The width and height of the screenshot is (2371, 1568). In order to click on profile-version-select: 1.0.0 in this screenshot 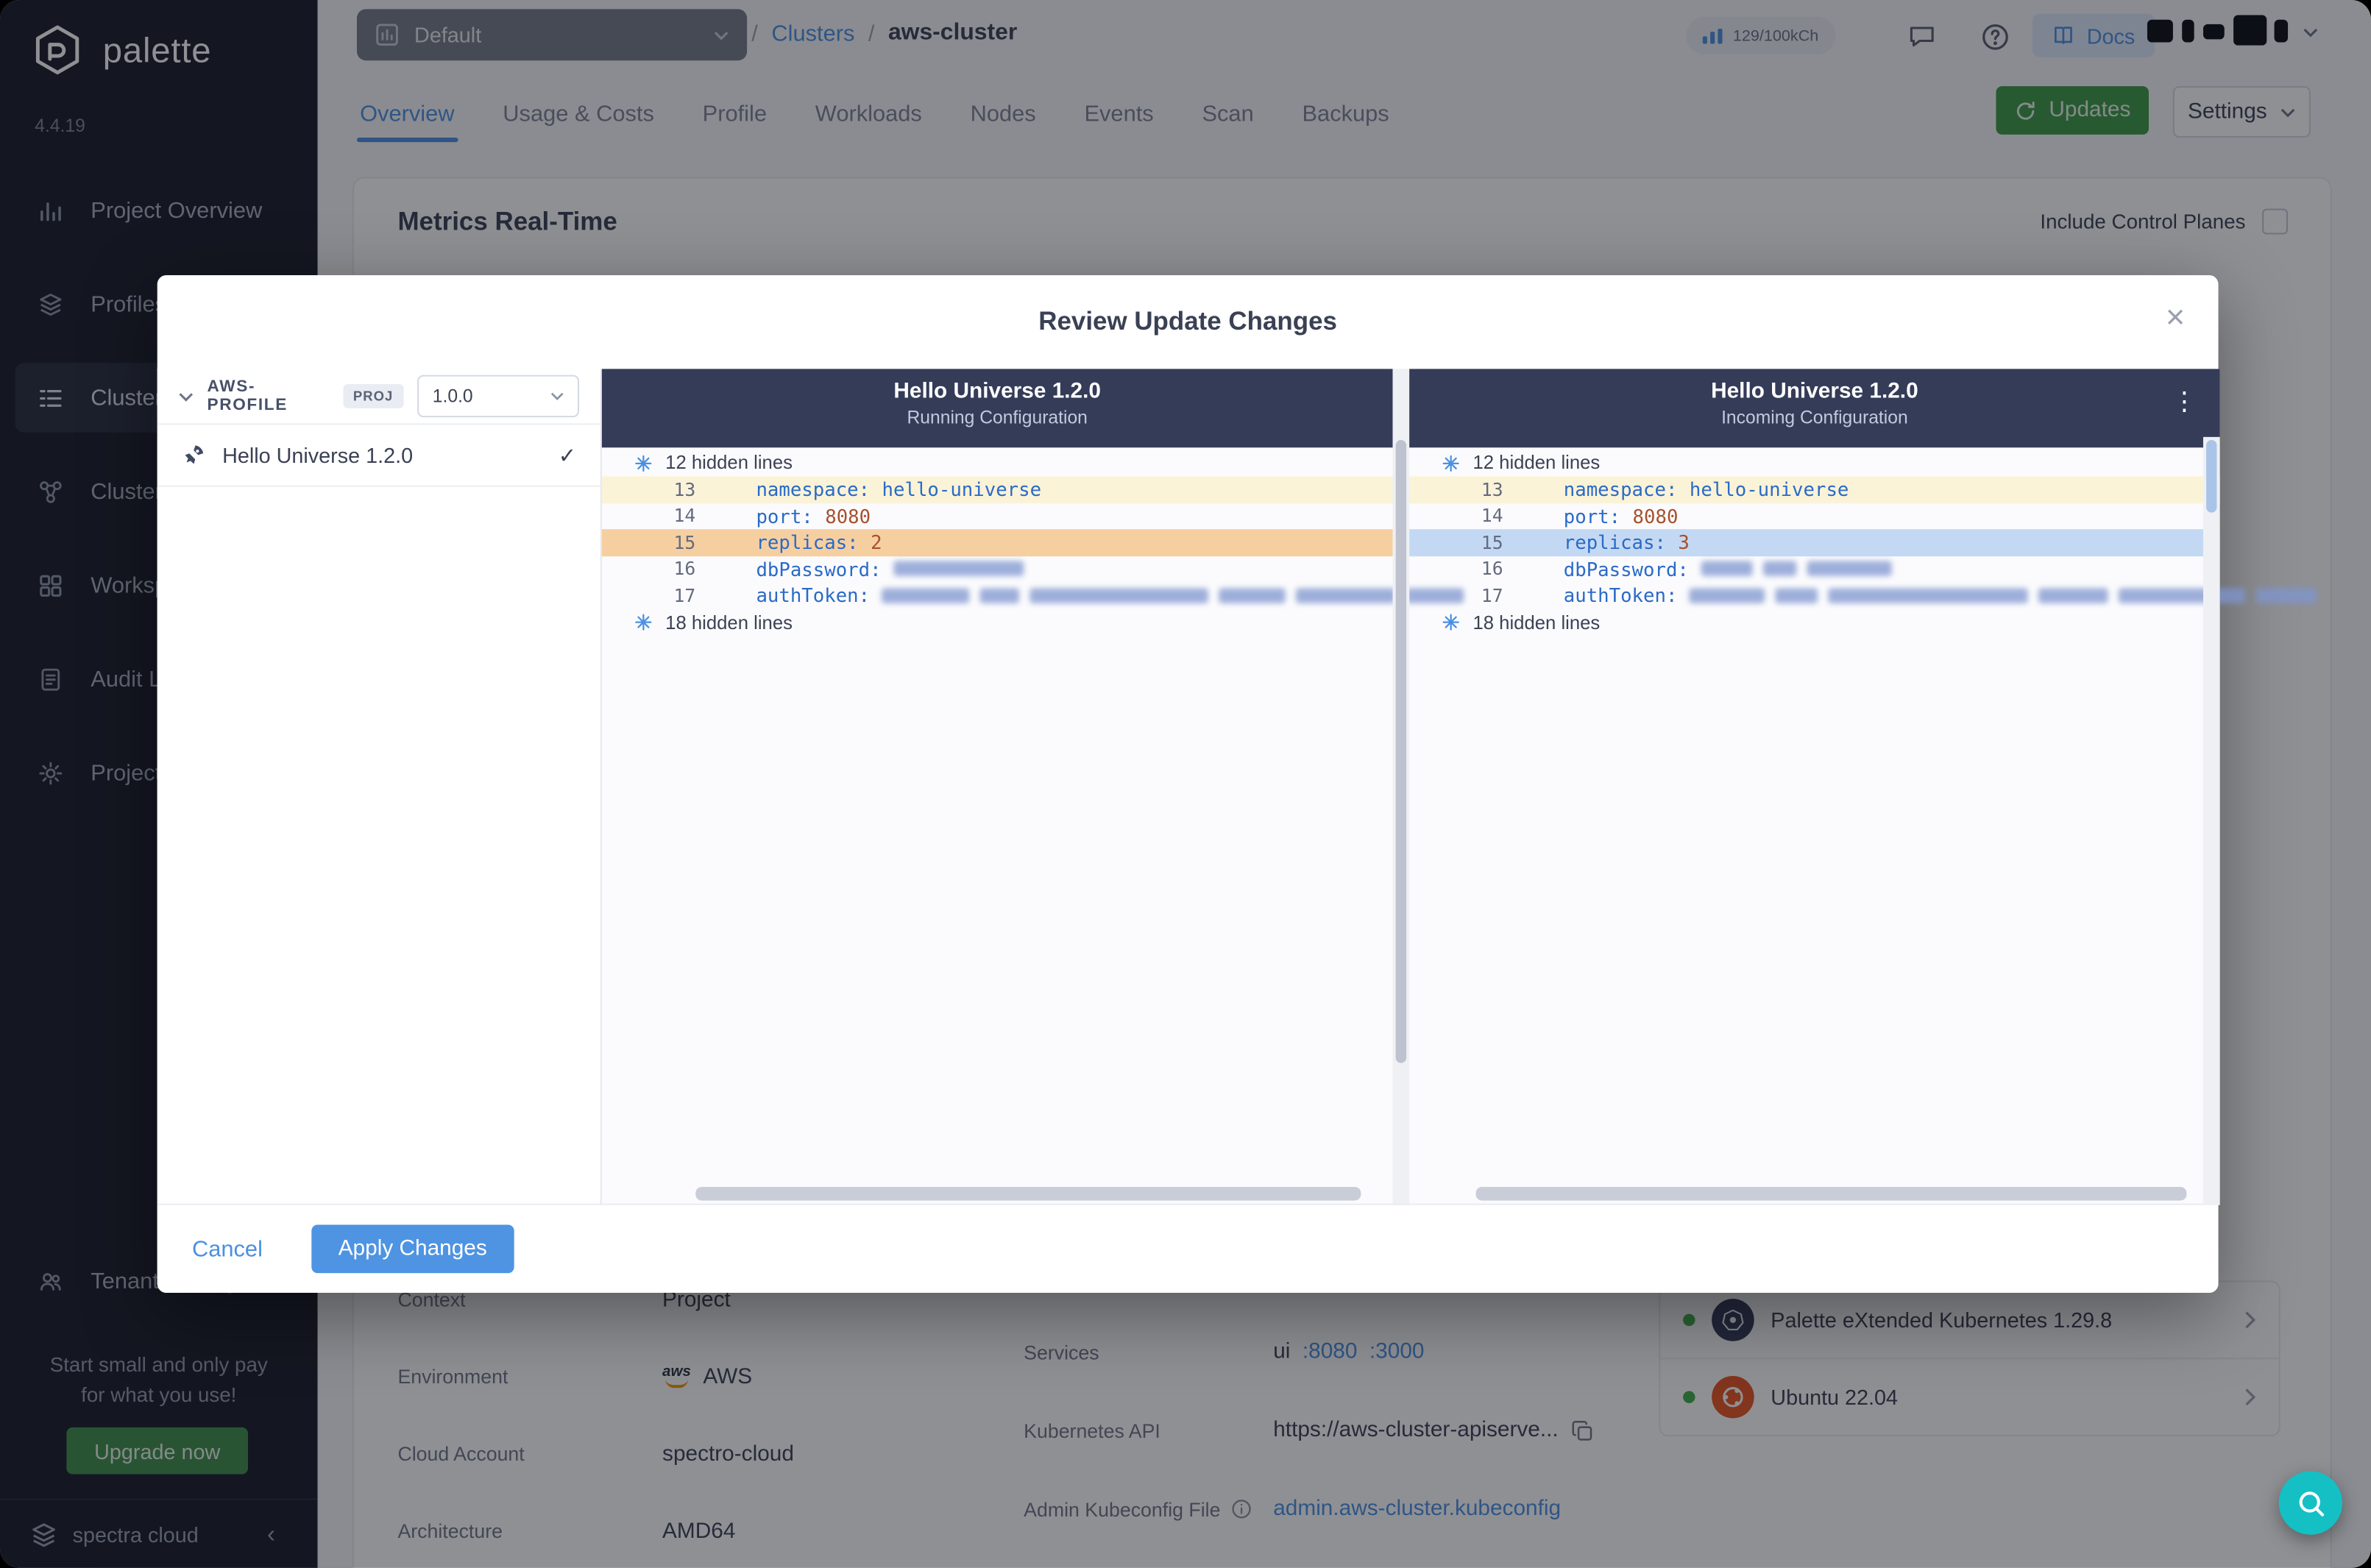, I will do `click(498, 397)`.